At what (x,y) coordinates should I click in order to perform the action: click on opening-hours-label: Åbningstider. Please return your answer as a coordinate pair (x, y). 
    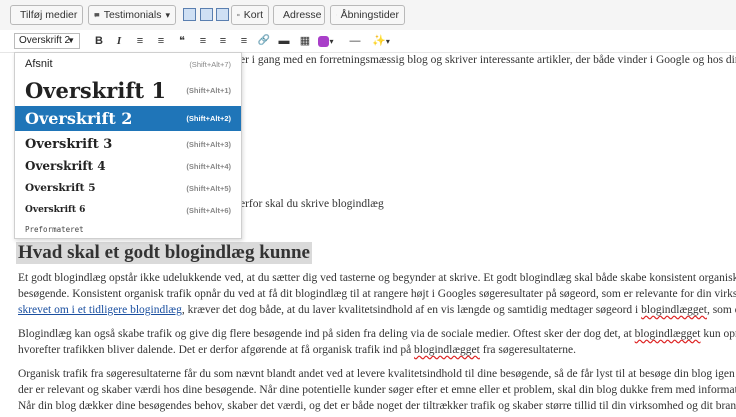
    Looking at the image, I should click on (369, 15).